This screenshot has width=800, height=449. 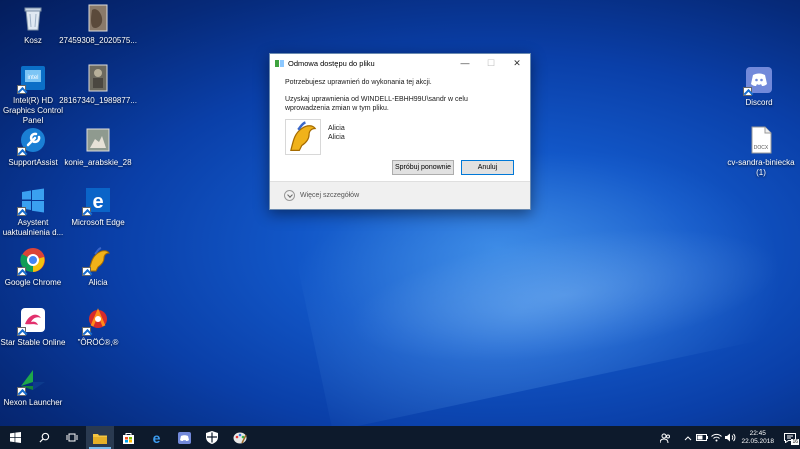 I want to click on desktop-icon-alicia: Alicia, so click(x=98, y=267).